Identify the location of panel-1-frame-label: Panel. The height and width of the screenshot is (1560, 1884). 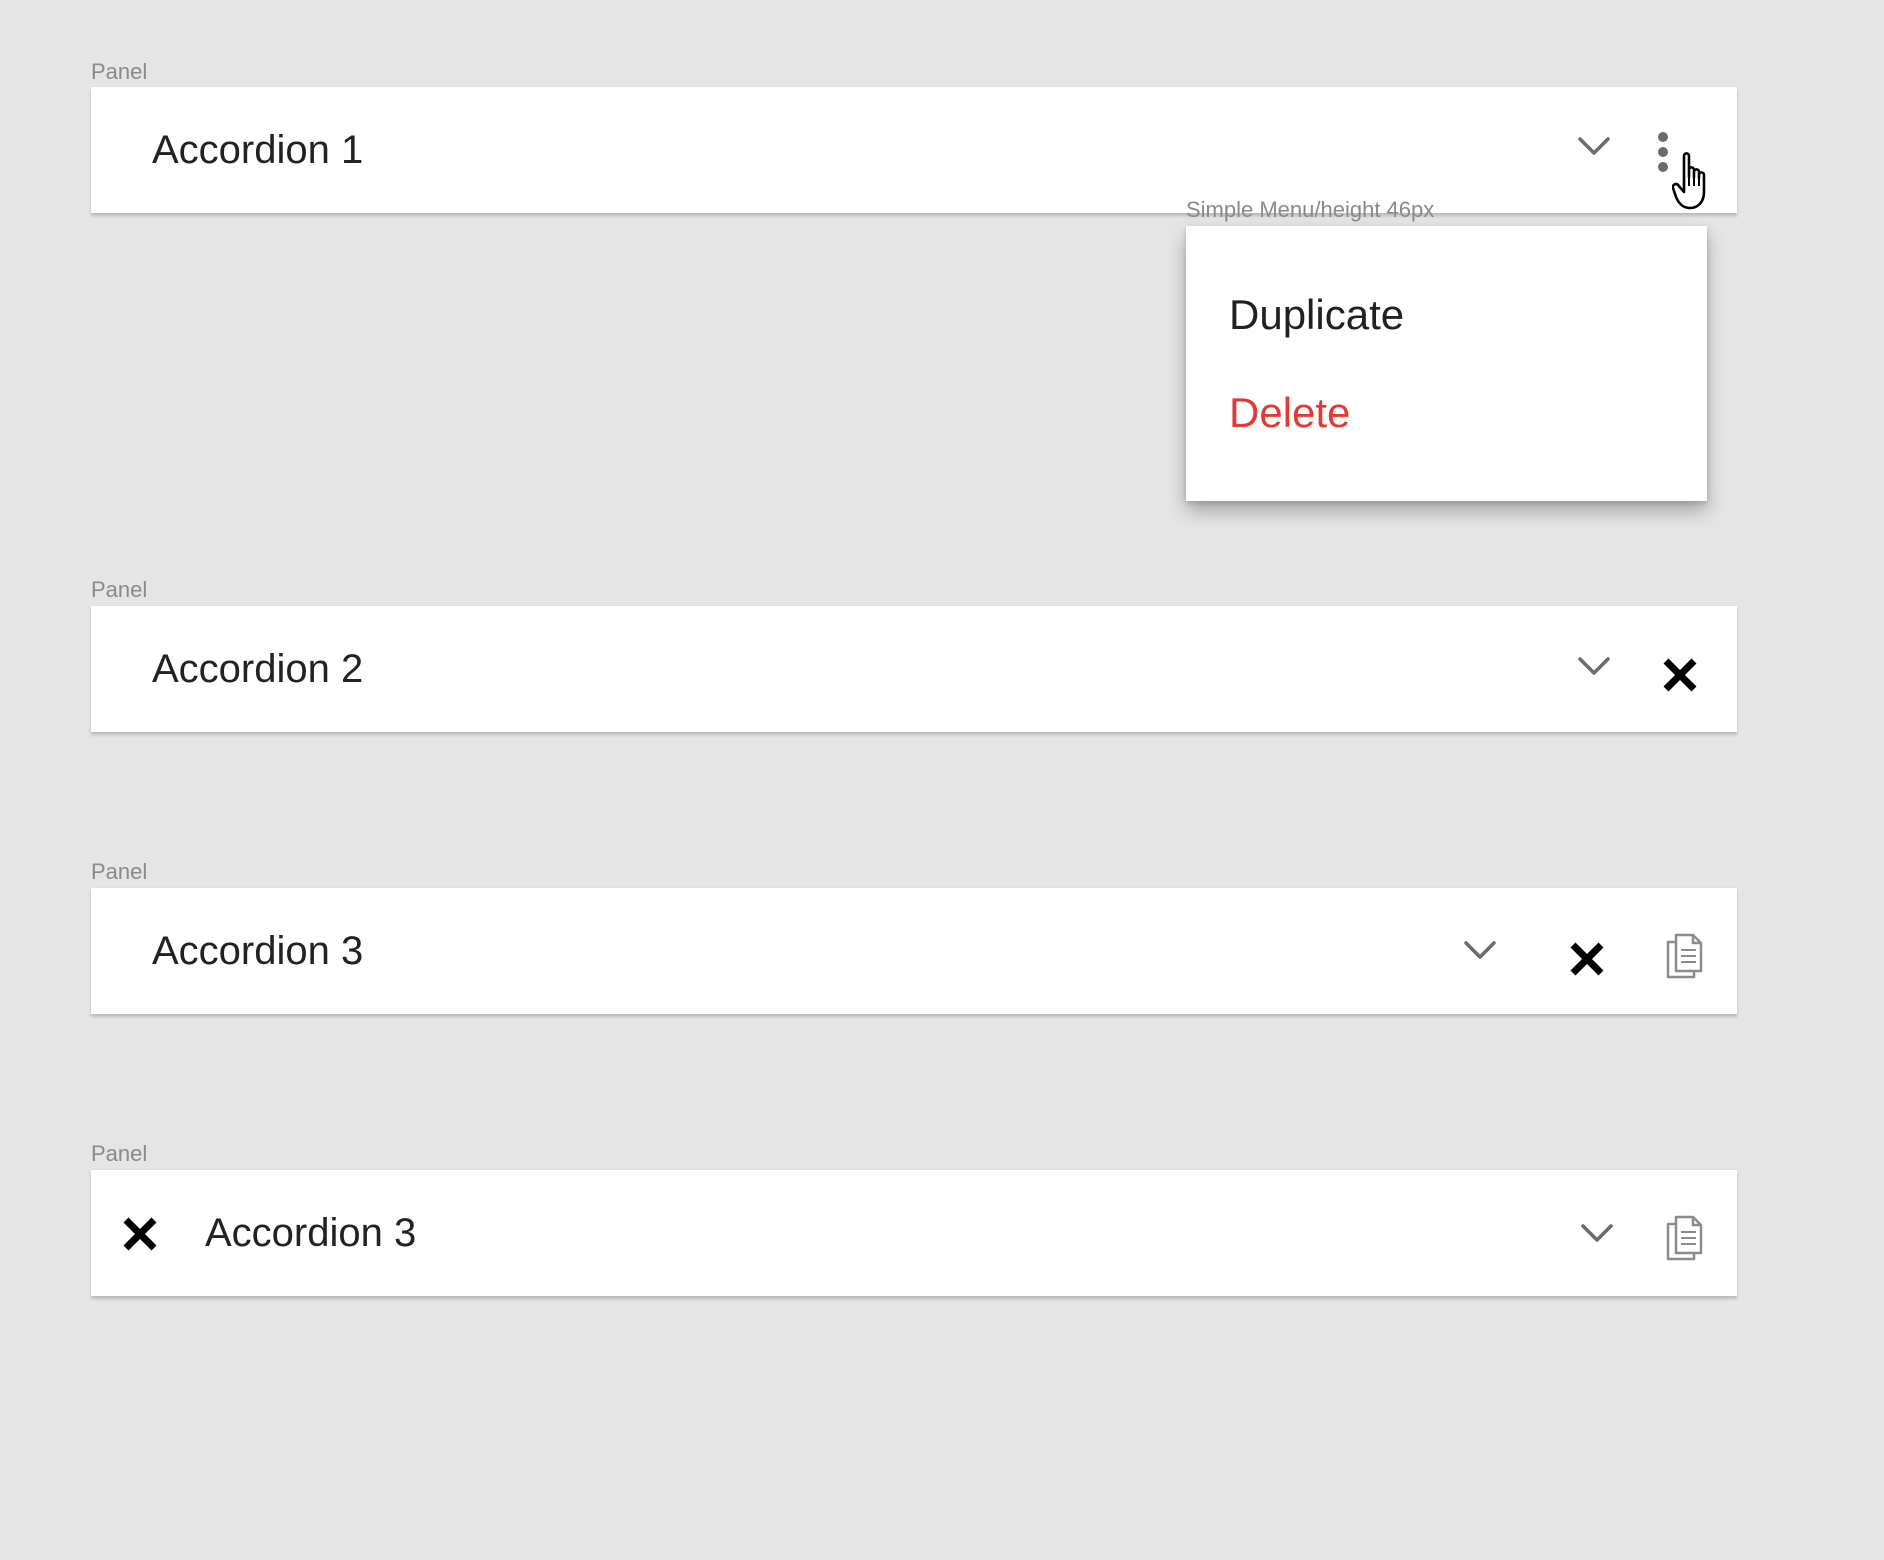
(119, 71).